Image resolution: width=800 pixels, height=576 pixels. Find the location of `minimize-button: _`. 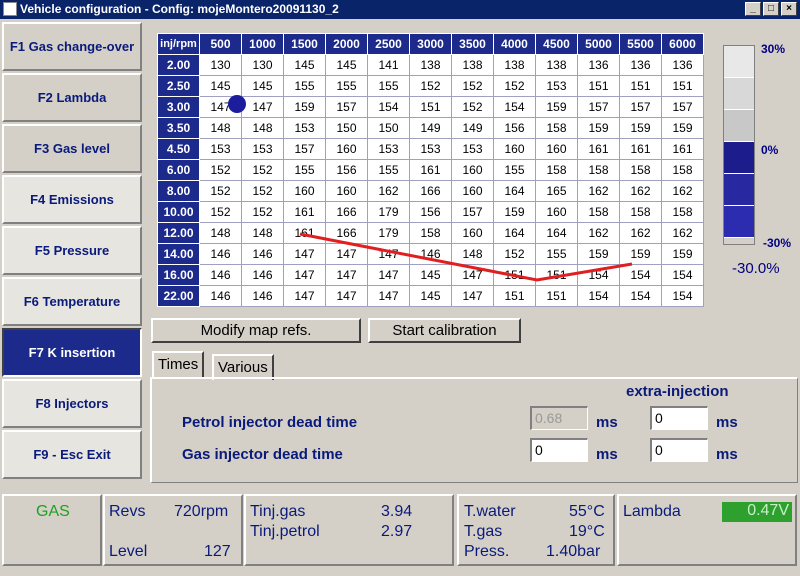

minimize-button: _ is located at coordinates (753, 9).